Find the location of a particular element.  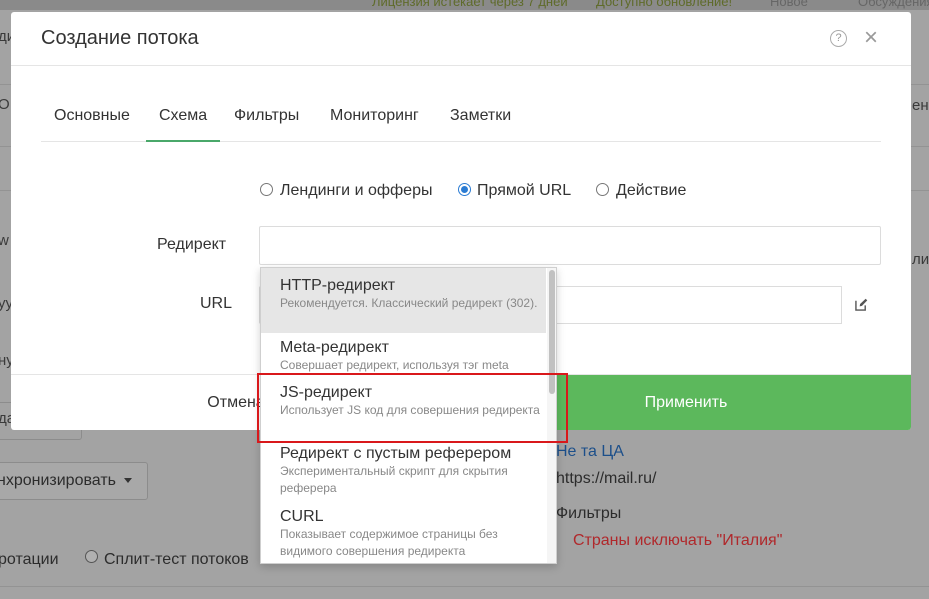

url-edit-button is located at coordinates (861, 305).